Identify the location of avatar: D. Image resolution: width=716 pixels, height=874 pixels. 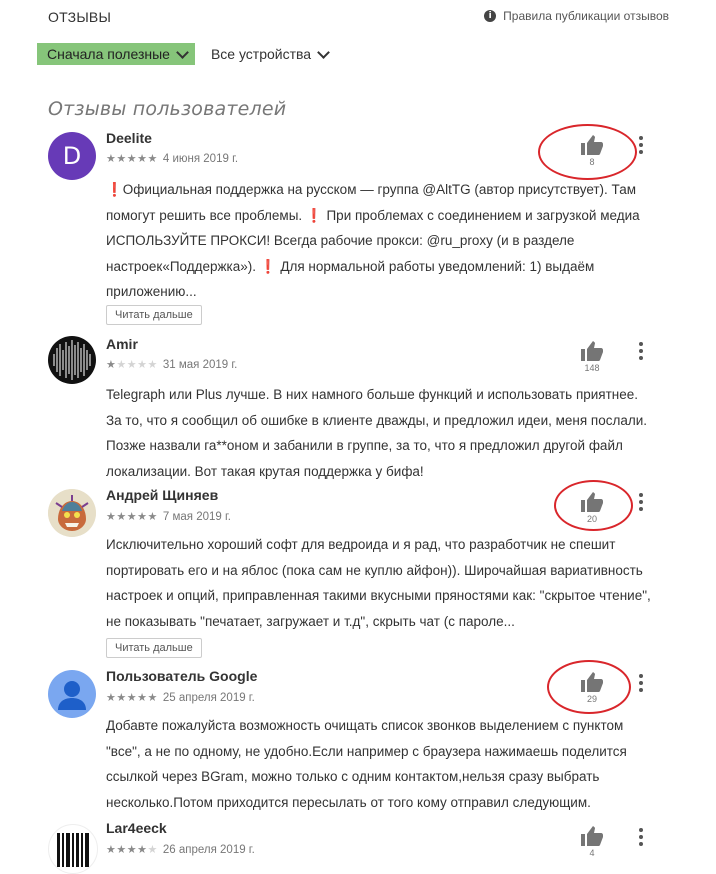
(72, 156).